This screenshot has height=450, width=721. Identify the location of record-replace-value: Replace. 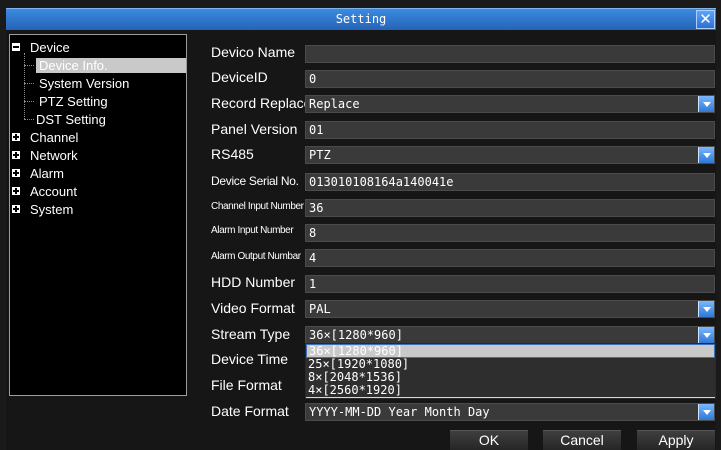
(334, 104).